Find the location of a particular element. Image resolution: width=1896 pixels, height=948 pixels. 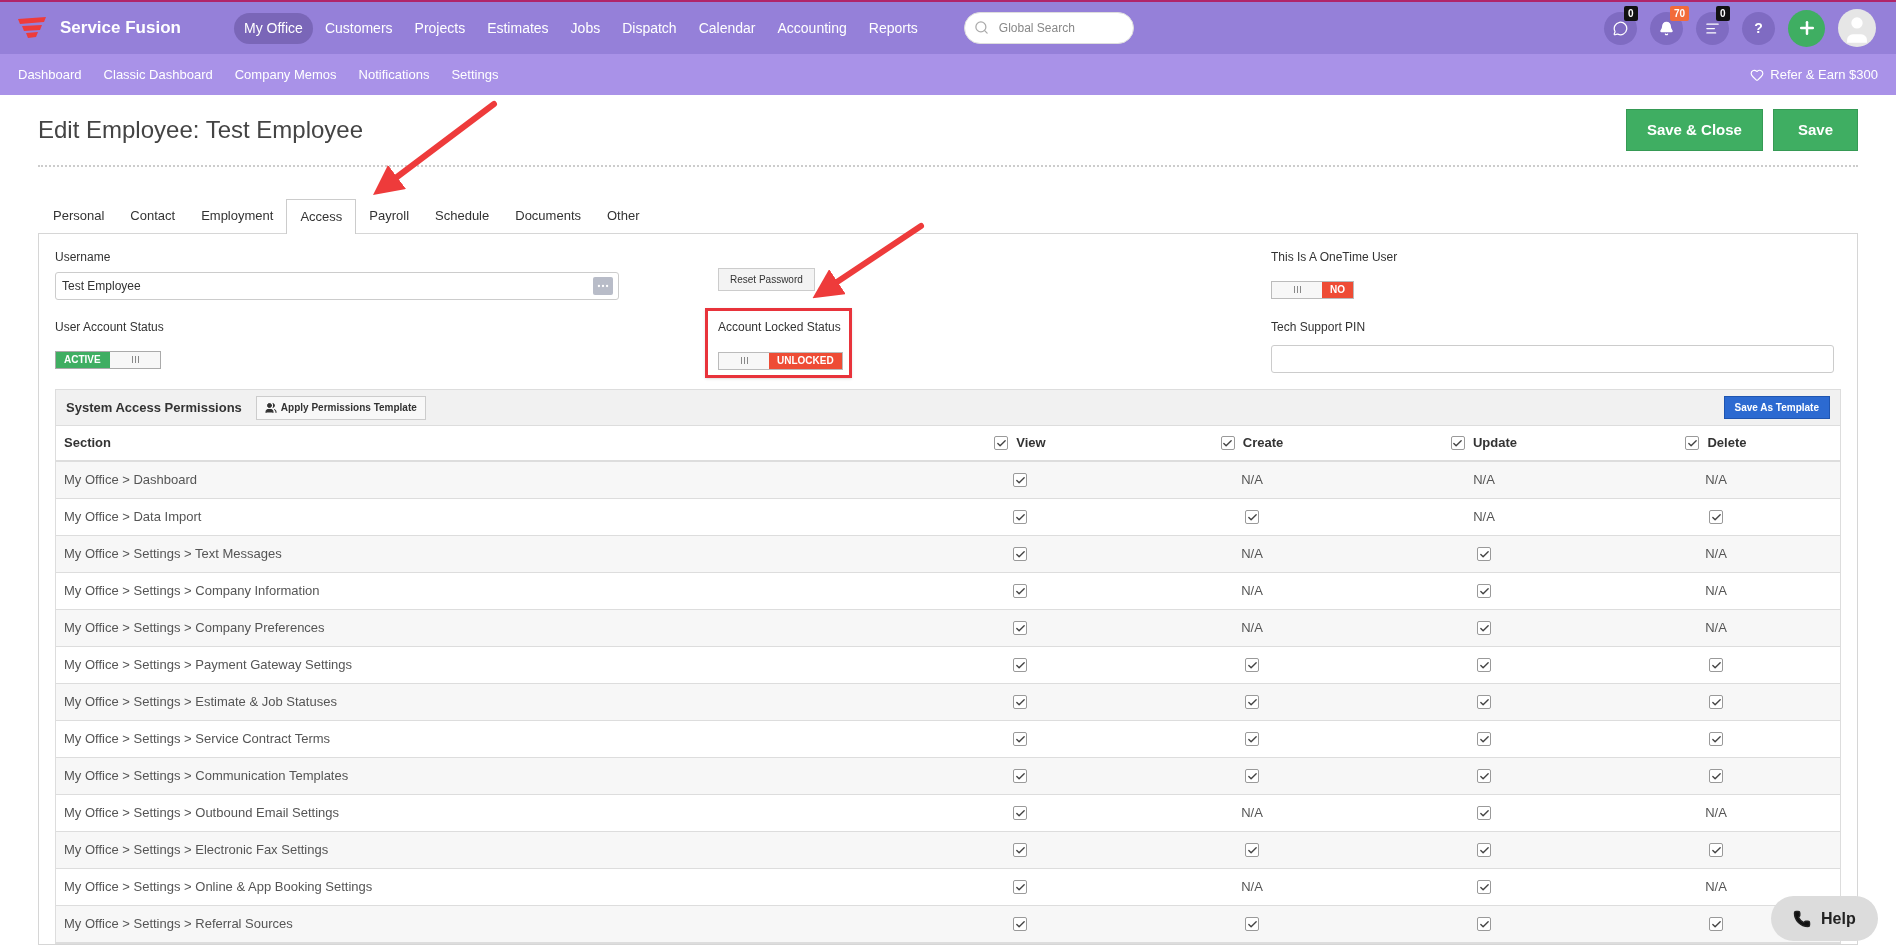

table-cell-text: My Office > Settings > Estimate & Job Statuses is located at coordinates (200, 702).